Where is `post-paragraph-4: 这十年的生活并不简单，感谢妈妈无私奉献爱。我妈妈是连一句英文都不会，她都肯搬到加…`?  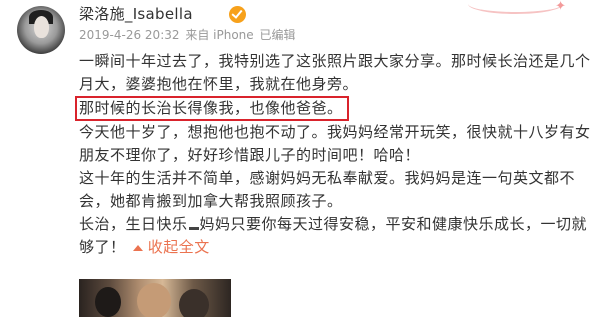 post-paragraph-4: 这十年的生活并不简单，感谢妈妈无私奉献爱。我妈妈是连一句英文都不会，她都肯搬到加… is located at coordinates (327, 189).